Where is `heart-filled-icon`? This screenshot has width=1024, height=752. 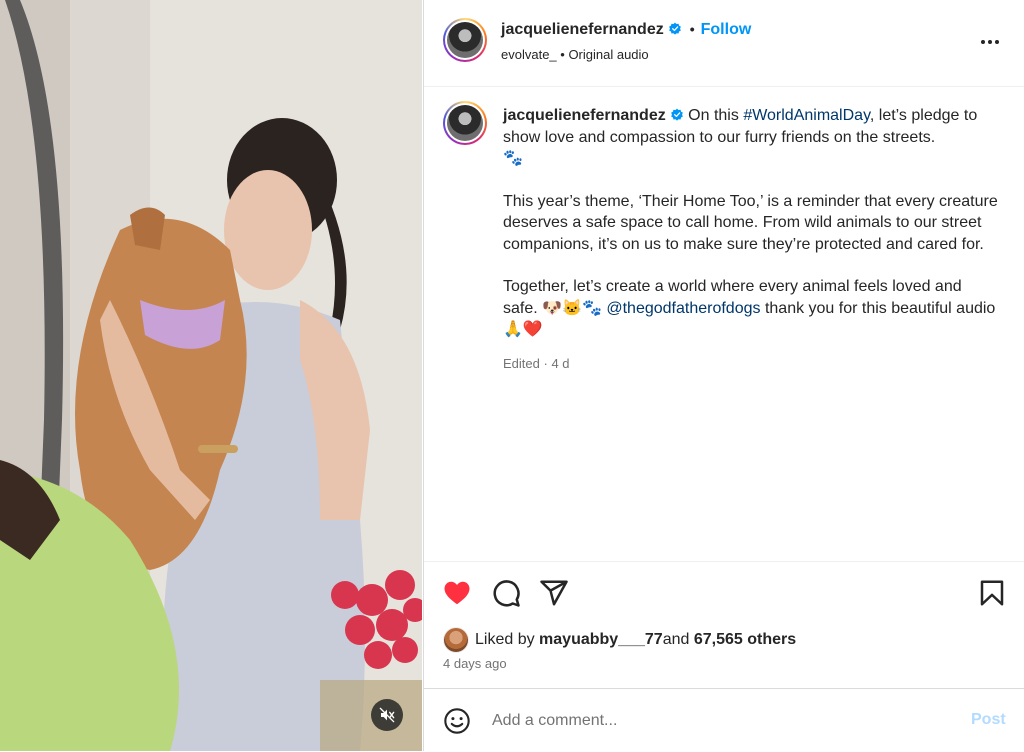 heart-filled-icon is located at coordinates (457, 593).